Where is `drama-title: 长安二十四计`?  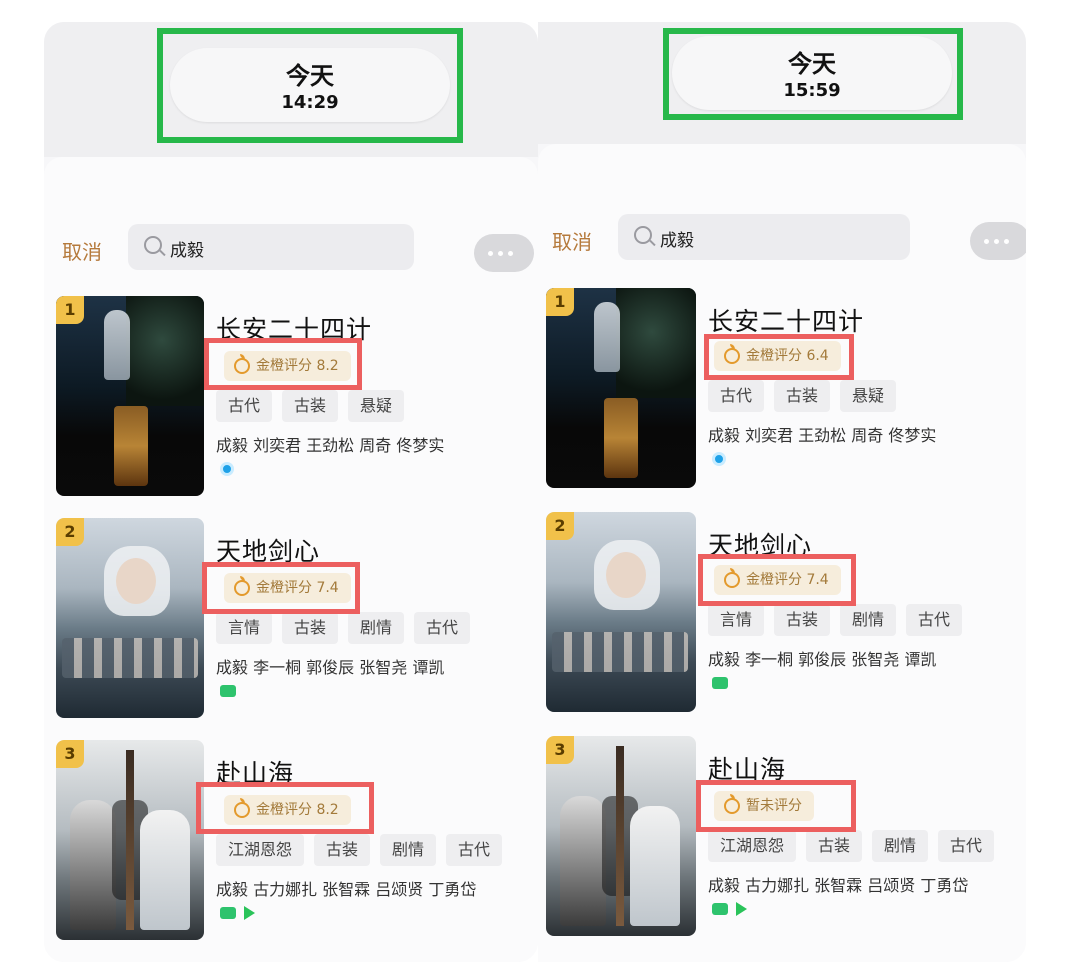 drama-title: 长安二十四计 is located at coordinates (786, 320).